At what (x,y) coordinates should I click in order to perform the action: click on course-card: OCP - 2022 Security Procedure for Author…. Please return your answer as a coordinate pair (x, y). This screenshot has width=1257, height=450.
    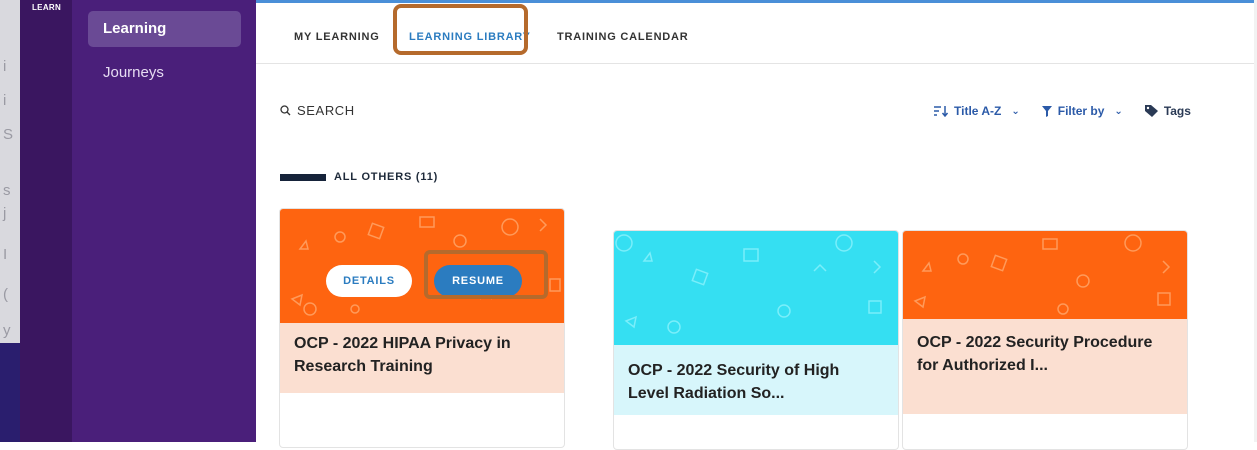
    Looking at the image, I should click on (1045, 340).